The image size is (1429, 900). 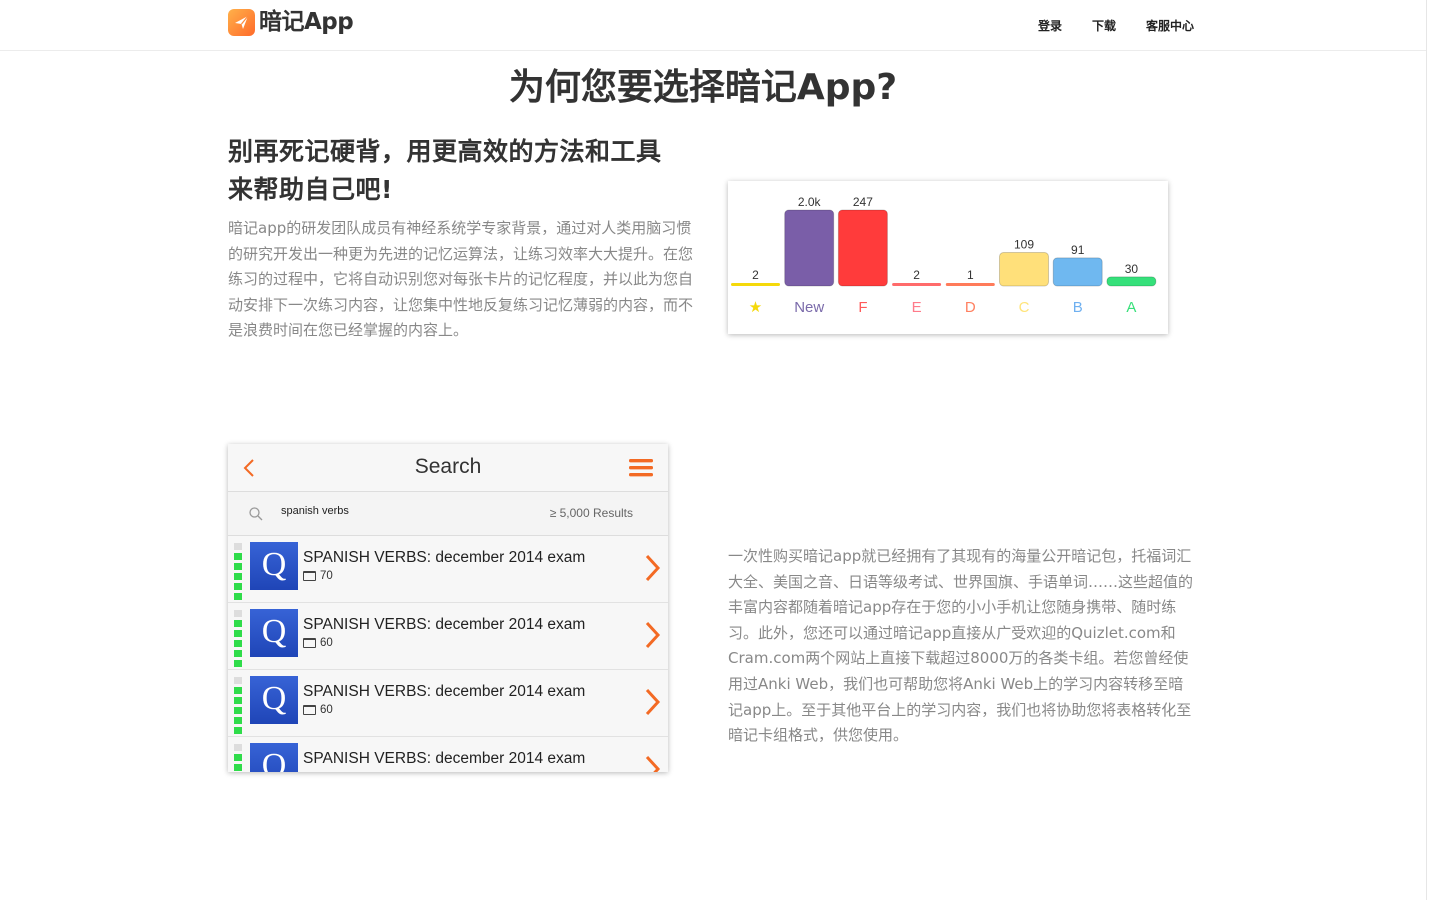 I want to click on memory-stats-chart: 2 ★ 2.0k New 247 F 2 E 1 D 109 C 91 B 30 A, so click(x=944, y=255).